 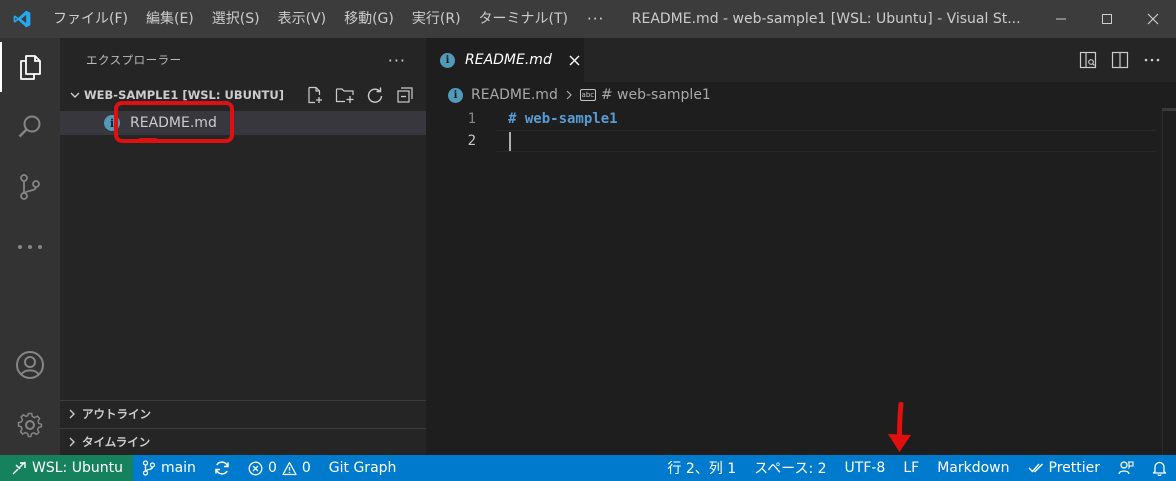 What do you see at coordinates (471, 141) in the screenshot?
I see `line-number: 2` at bounding box center [471, 141].